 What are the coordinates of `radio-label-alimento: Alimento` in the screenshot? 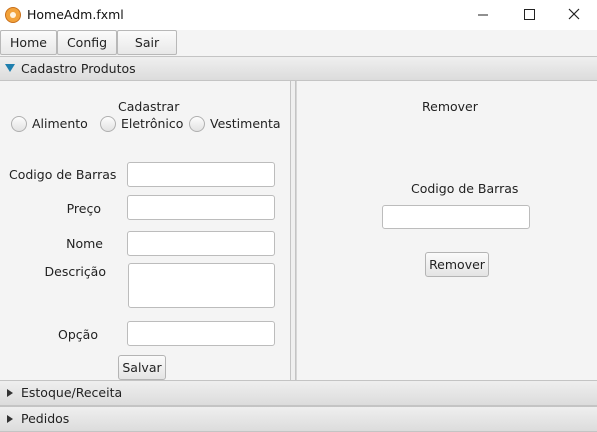 It's located at (60, 123).